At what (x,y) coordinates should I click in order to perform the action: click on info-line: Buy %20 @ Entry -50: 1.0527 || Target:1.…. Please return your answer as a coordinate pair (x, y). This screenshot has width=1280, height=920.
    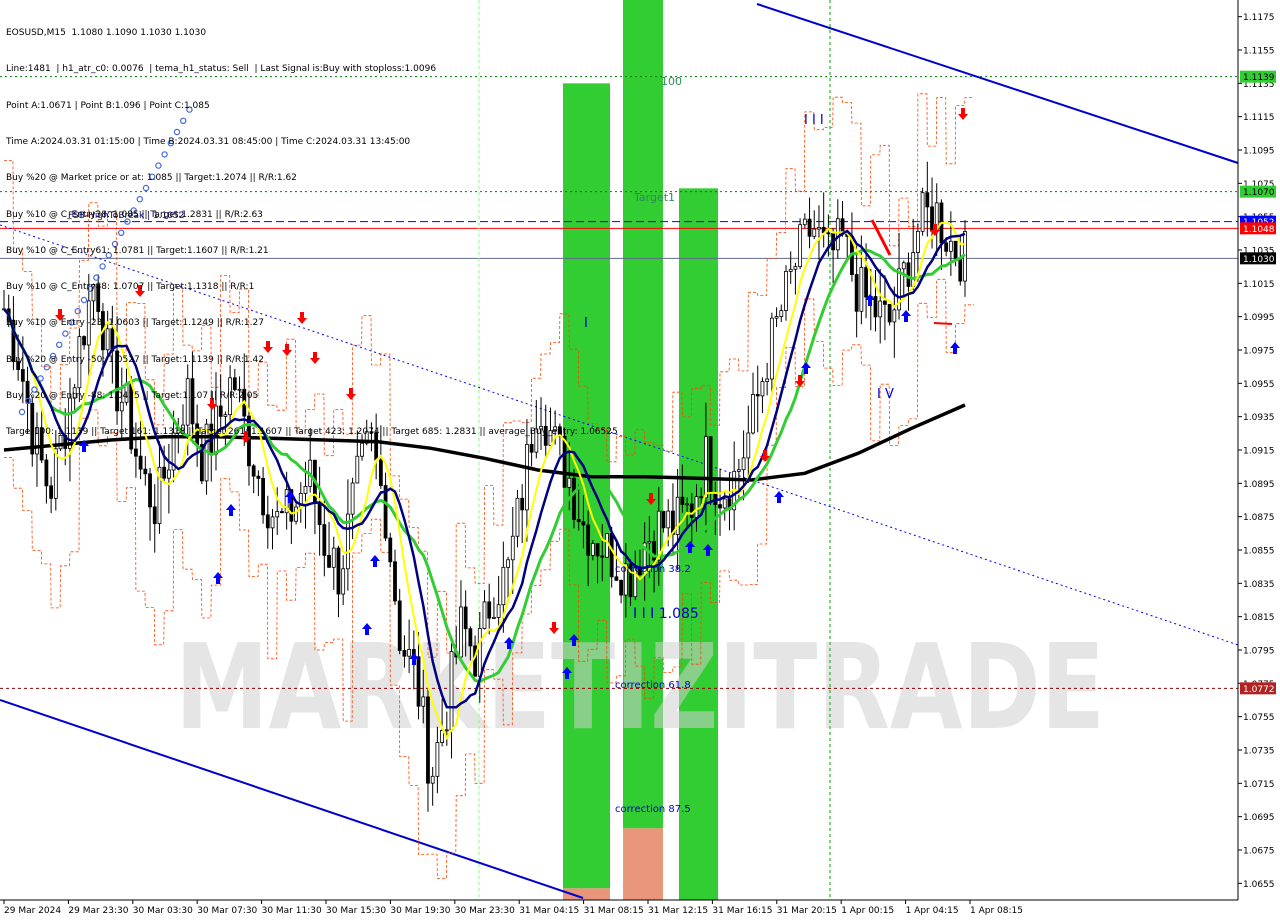
    Looking at the image, I should click on (135, 359).